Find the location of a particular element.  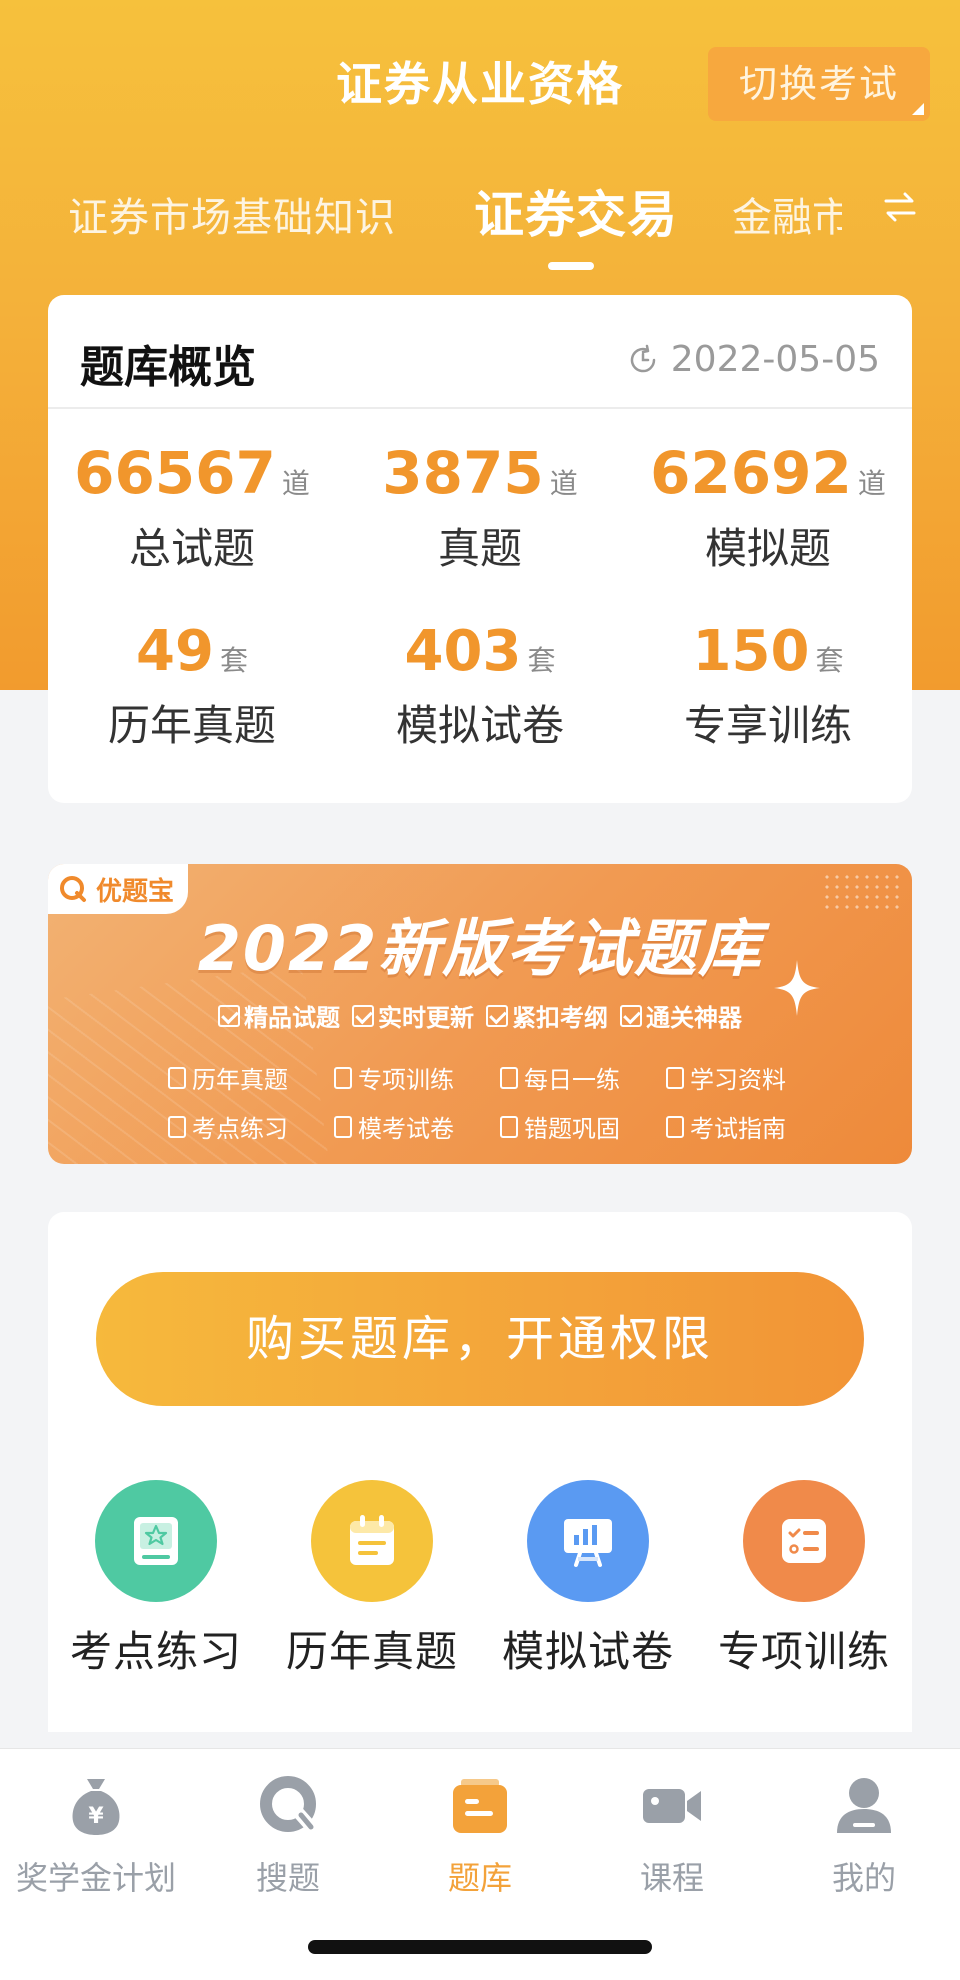

banner-feature: 学习资料 is located at coordinates (749, 1077).